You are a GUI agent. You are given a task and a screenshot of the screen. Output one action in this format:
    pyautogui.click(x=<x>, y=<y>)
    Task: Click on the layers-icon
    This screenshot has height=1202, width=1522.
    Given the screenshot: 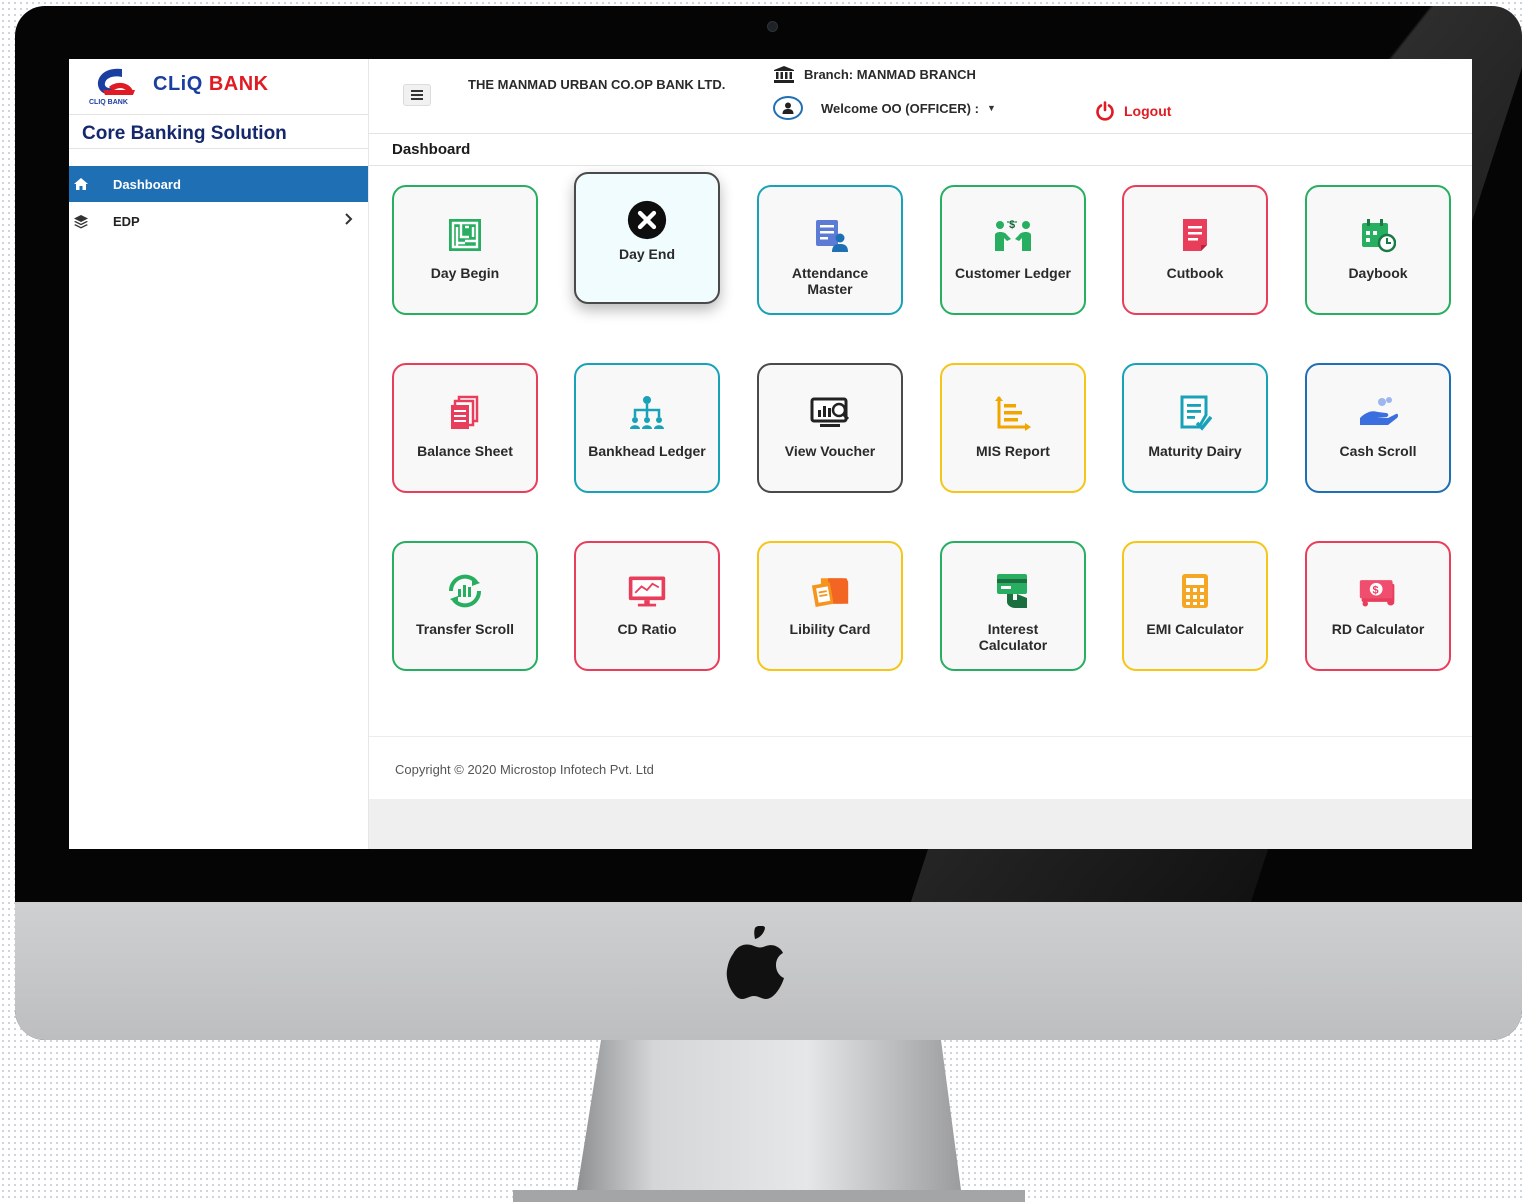 What is the action you would take?
    pyautogui.click(x=81, y=221)
    